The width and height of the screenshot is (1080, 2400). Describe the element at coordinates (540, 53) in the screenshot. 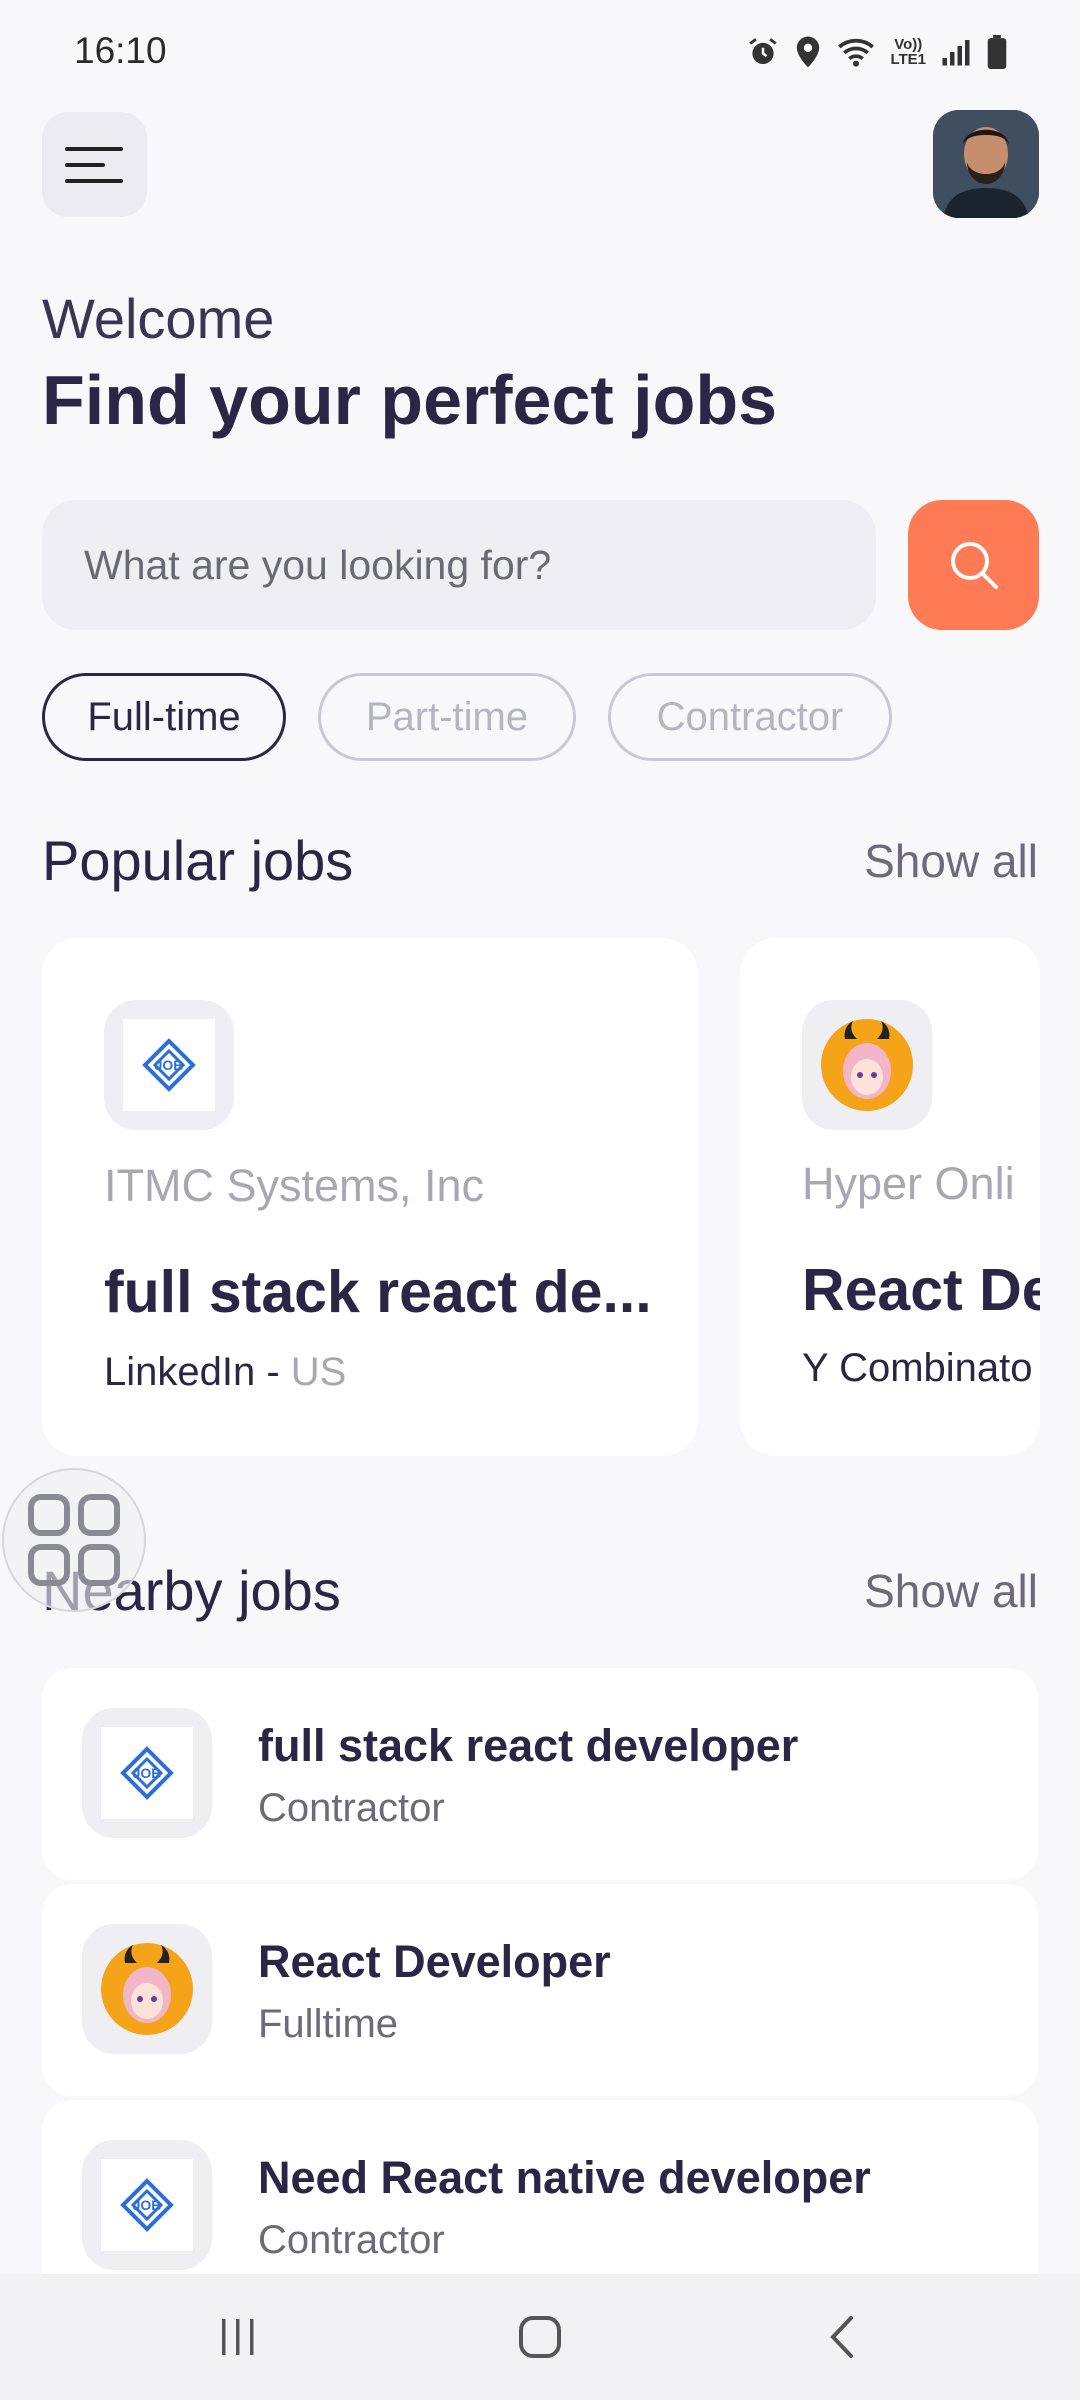

I see `status-bar: 16:10 Vo)) LTE1` at that location.